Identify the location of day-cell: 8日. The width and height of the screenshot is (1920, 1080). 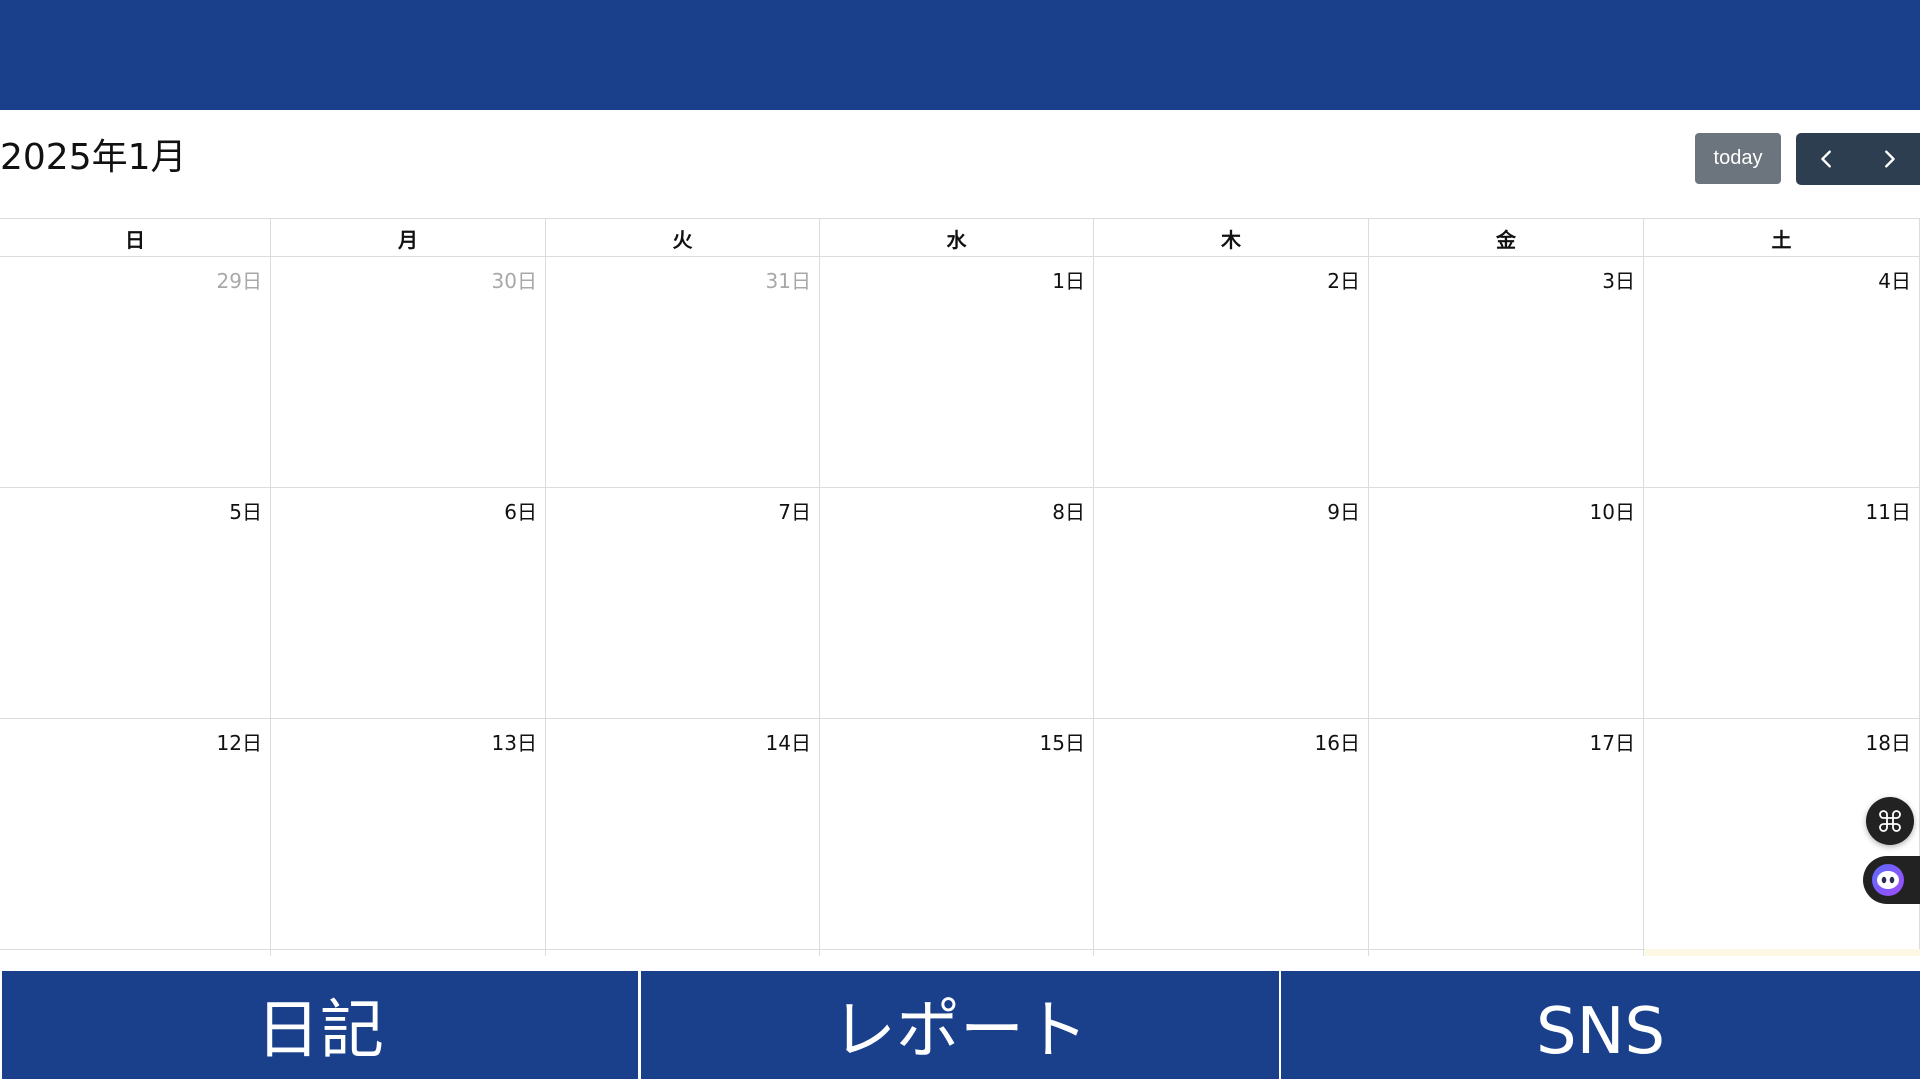
(957, 603).